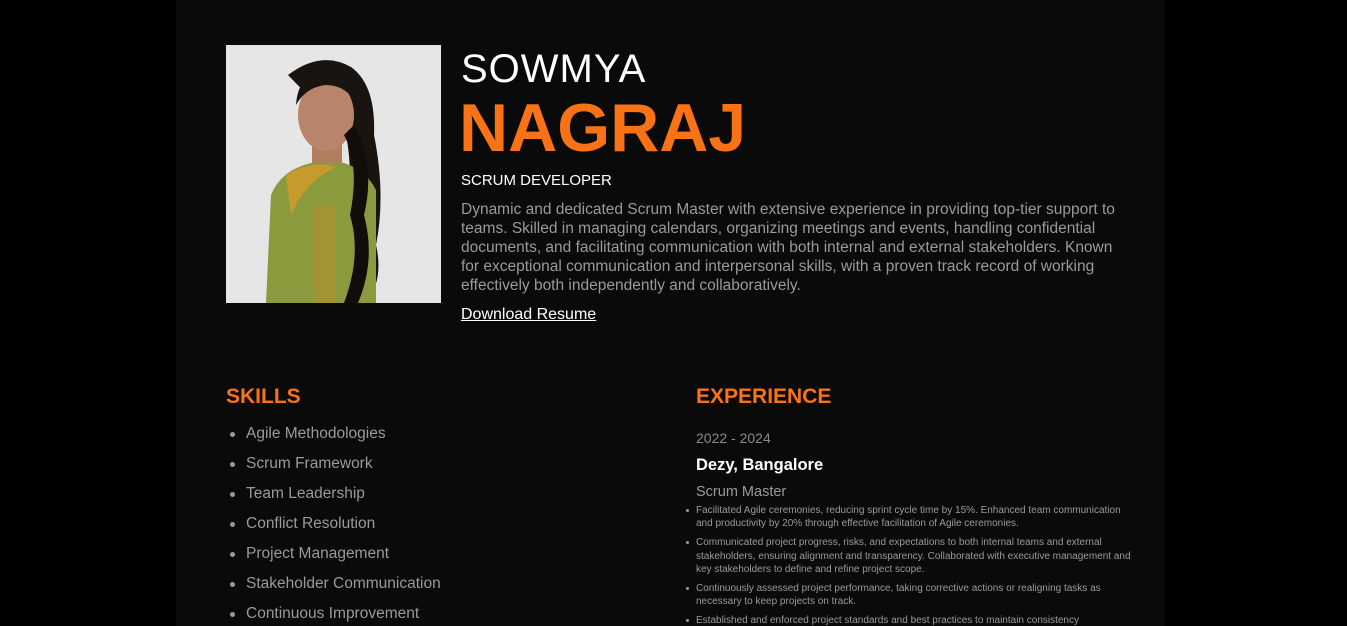 This screenshot has height=626, width=1347. What do you see at coordinates (333, 435) in the screenshot?
I see `skill-item: Agile Methodologies` at bounding box center [333, 435].